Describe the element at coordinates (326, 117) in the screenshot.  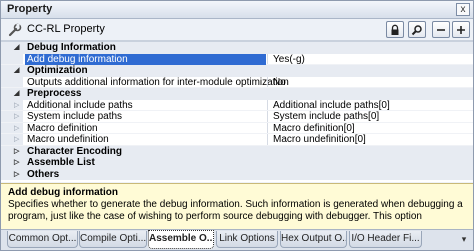
I see `property-value: System include paths[0]` at that location.